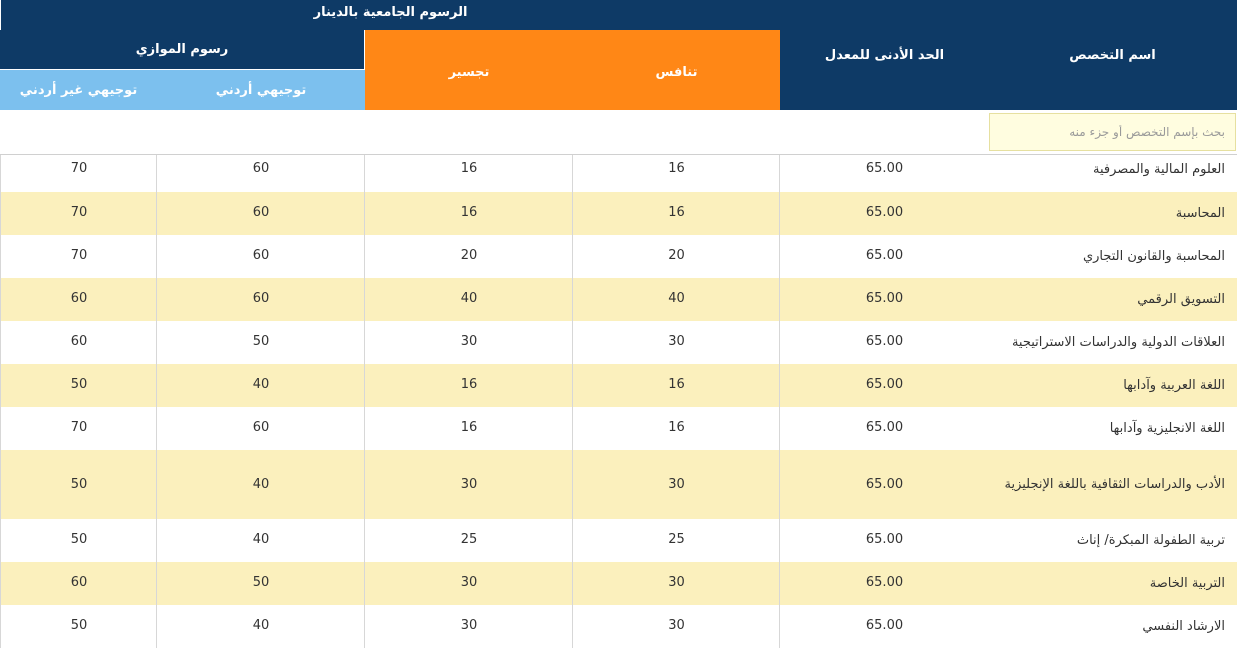 The width and height of the screenshot is (1237, 648). Describe the element at coordinates (468, 299) in the screenshot. I see `cell-bridging: 40` at that location.